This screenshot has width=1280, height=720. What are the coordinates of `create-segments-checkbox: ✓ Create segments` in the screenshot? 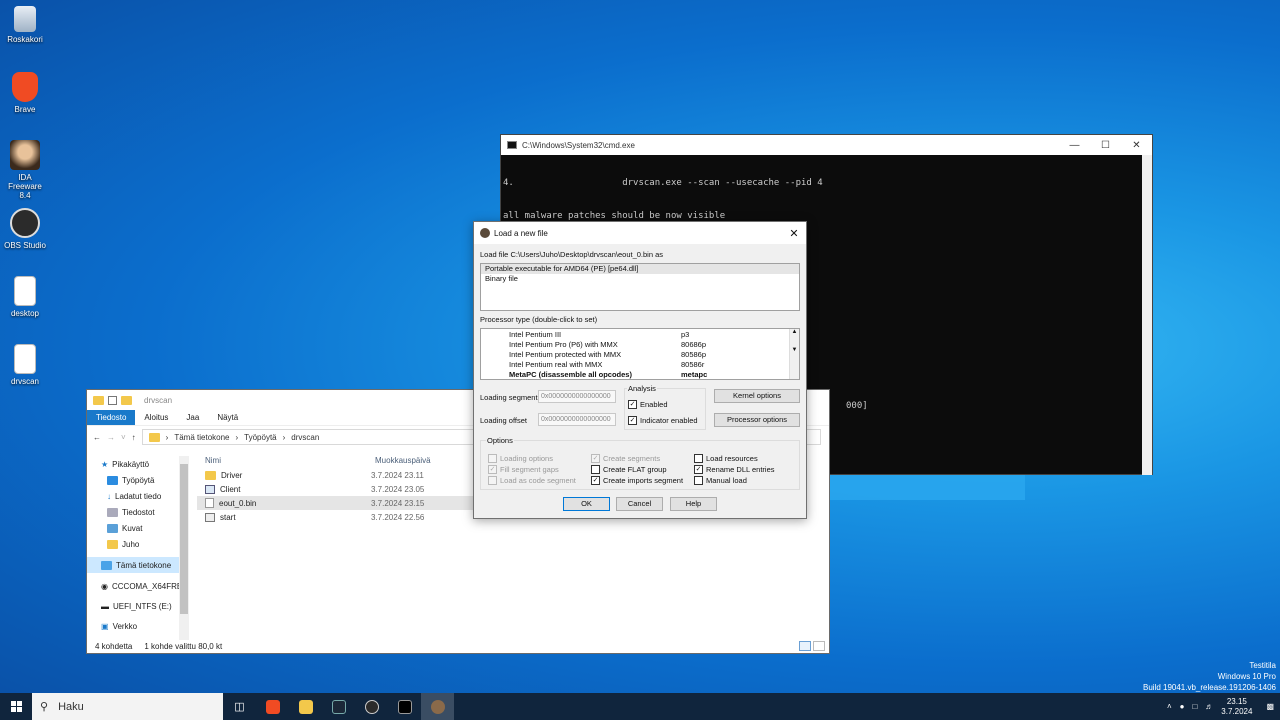 It's located at (625, 458).